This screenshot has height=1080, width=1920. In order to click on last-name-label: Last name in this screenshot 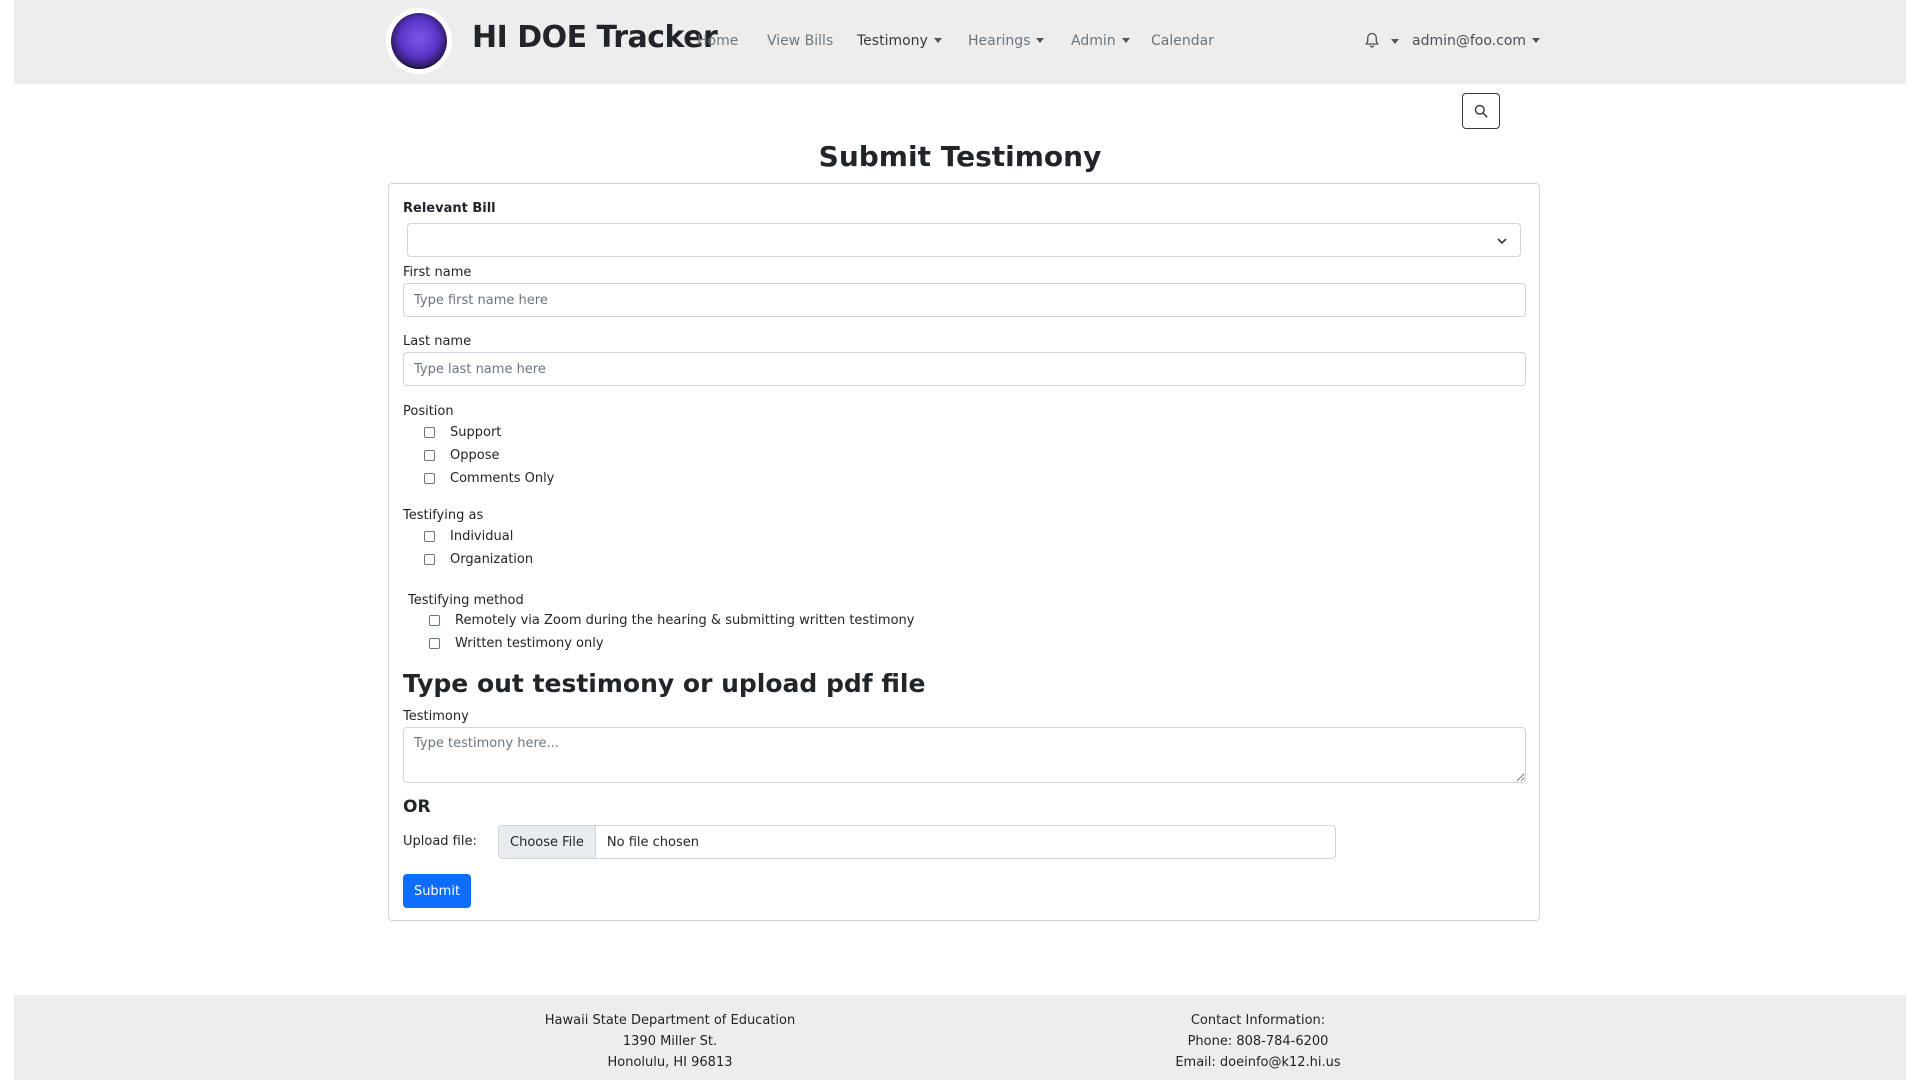, I will do `click(437, 341)`.